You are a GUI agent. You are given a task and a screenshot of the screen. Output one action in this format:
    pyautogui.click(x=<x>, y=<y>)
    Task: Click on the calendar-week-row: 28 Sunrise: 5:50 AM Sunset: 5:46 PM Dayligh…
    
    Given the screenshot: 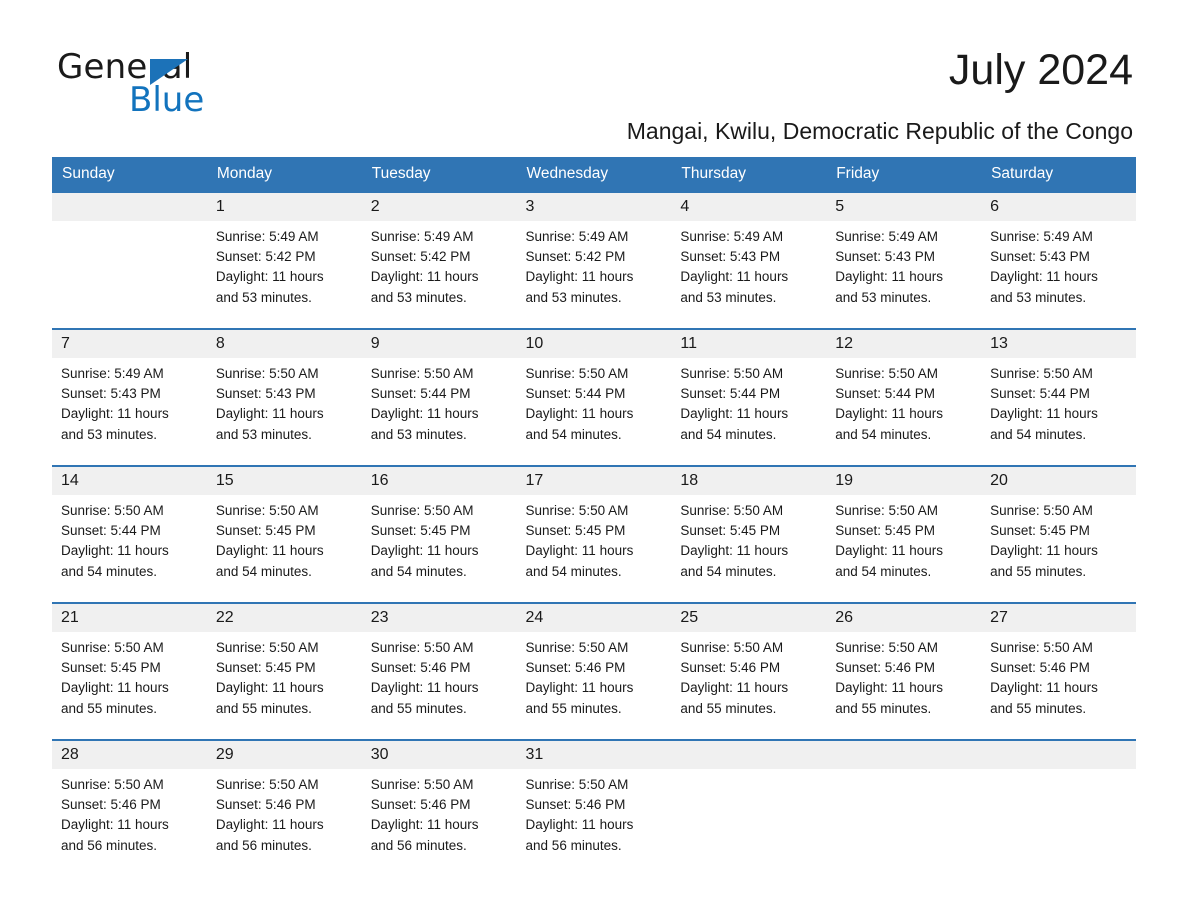 What is the action you would take?
    pyautogui.click(x=594, y=807)
    